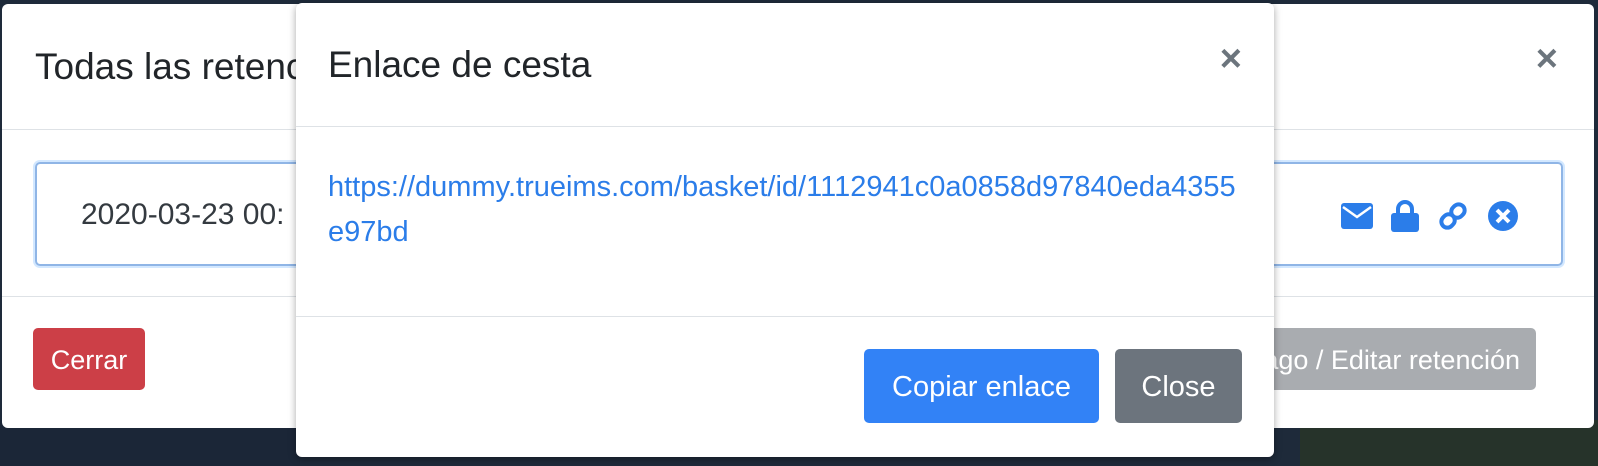 The height and width of the screenshot is (466, 1598). What do you see at coordinates (89, 359) in the screenshot?
I see `close-button: Cerrar` at bounding box center [89, 359].